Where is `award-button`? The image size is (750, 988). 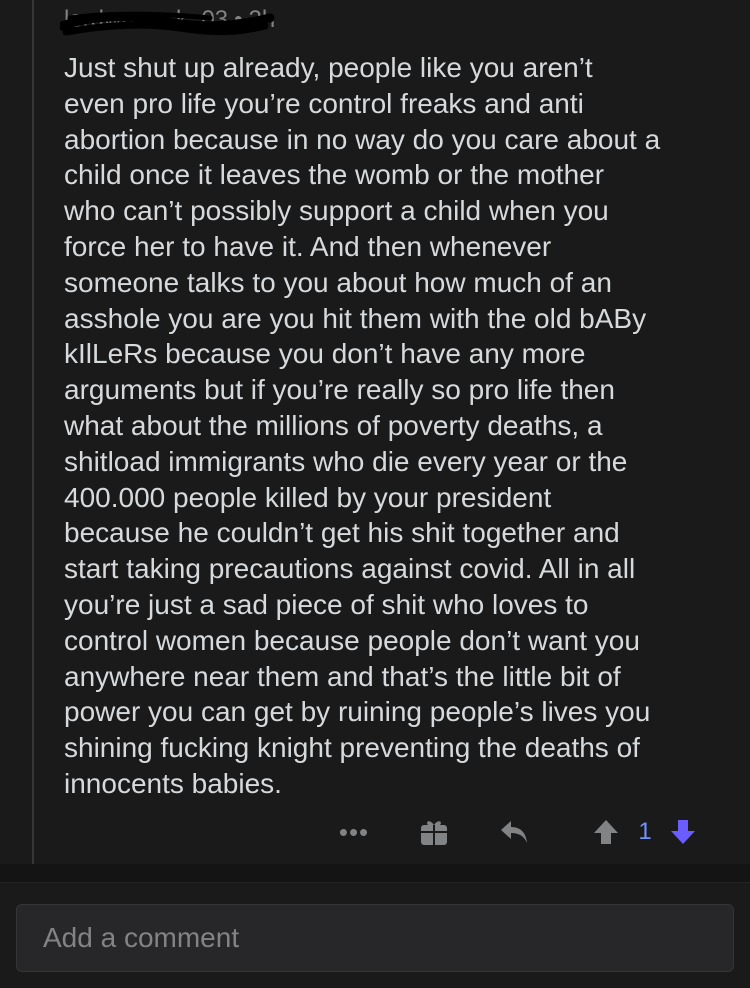 award-button is located at coordinates (434, 832).